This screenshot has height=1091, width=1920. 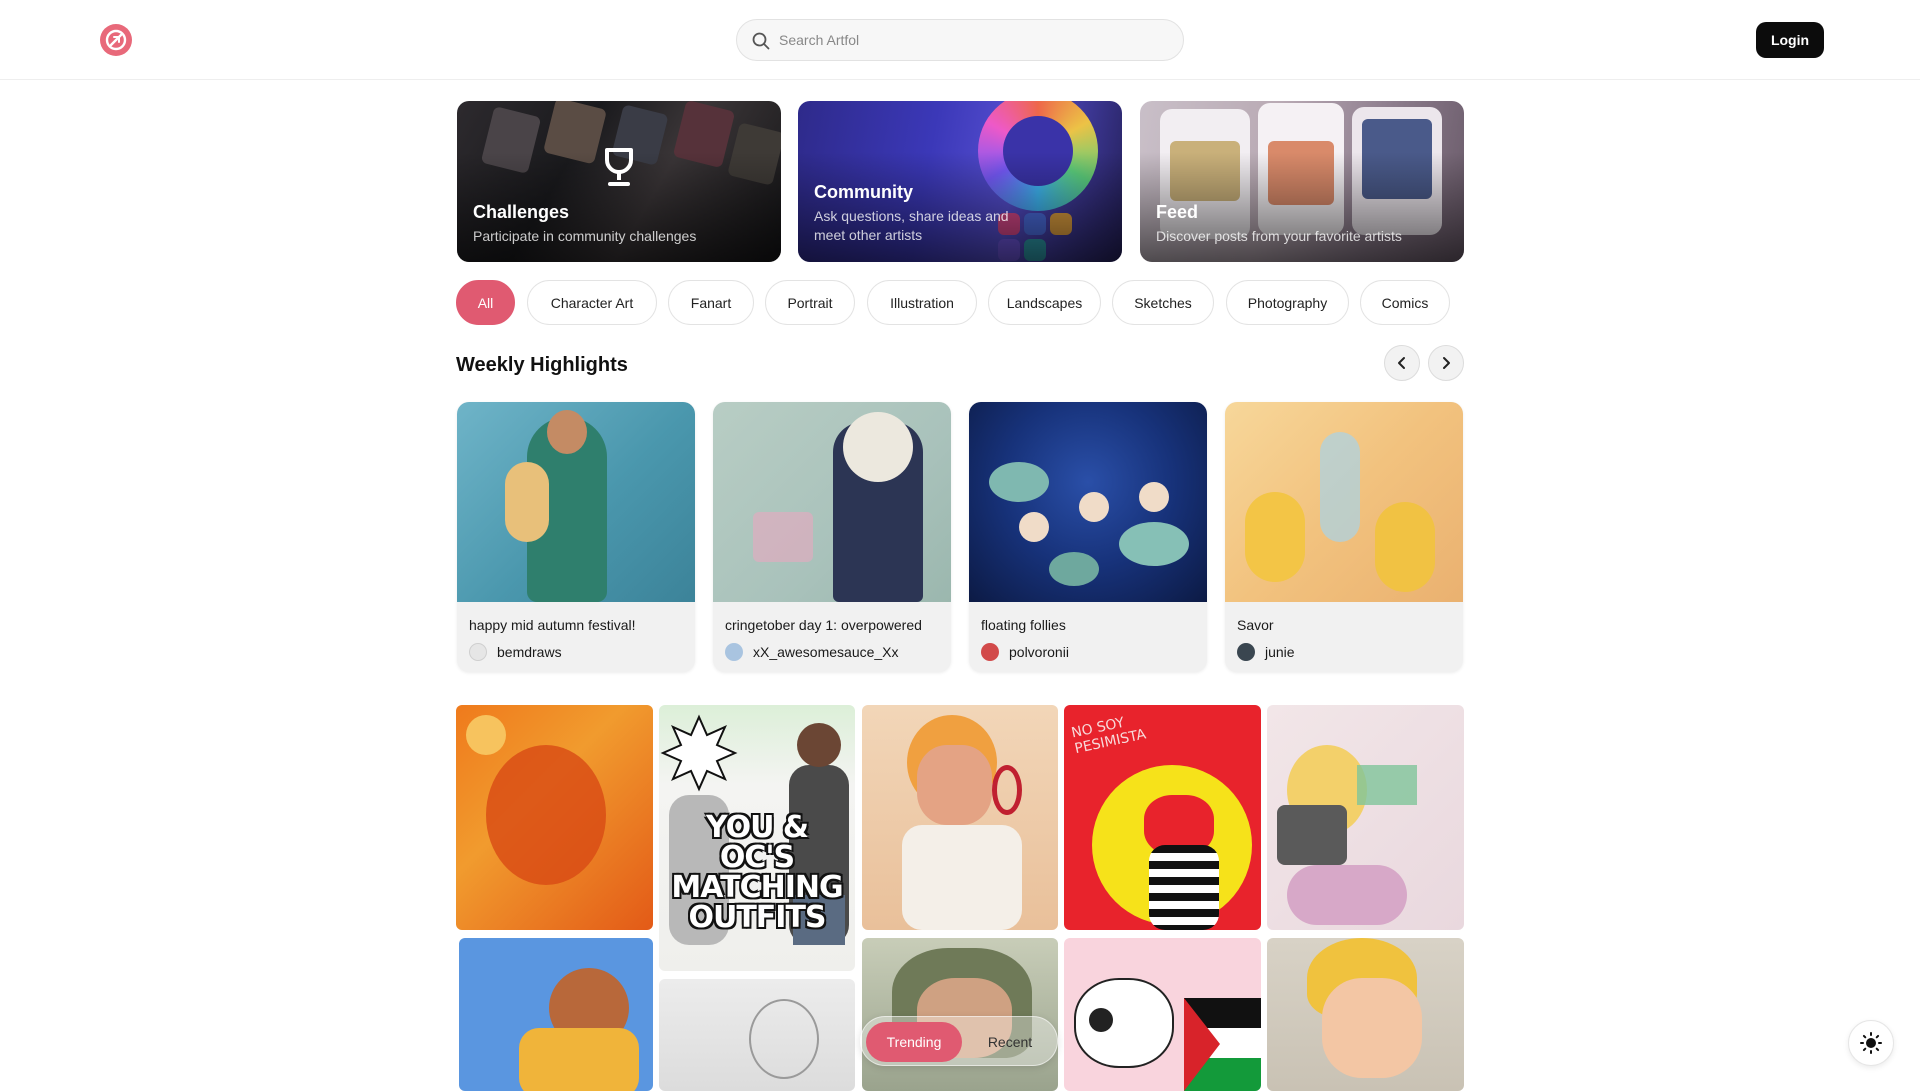 What do you see at coordinates (1023, 625) in the screenshot?
I see `highlight-caption: floating follies` at bounding box center [1023, 625].